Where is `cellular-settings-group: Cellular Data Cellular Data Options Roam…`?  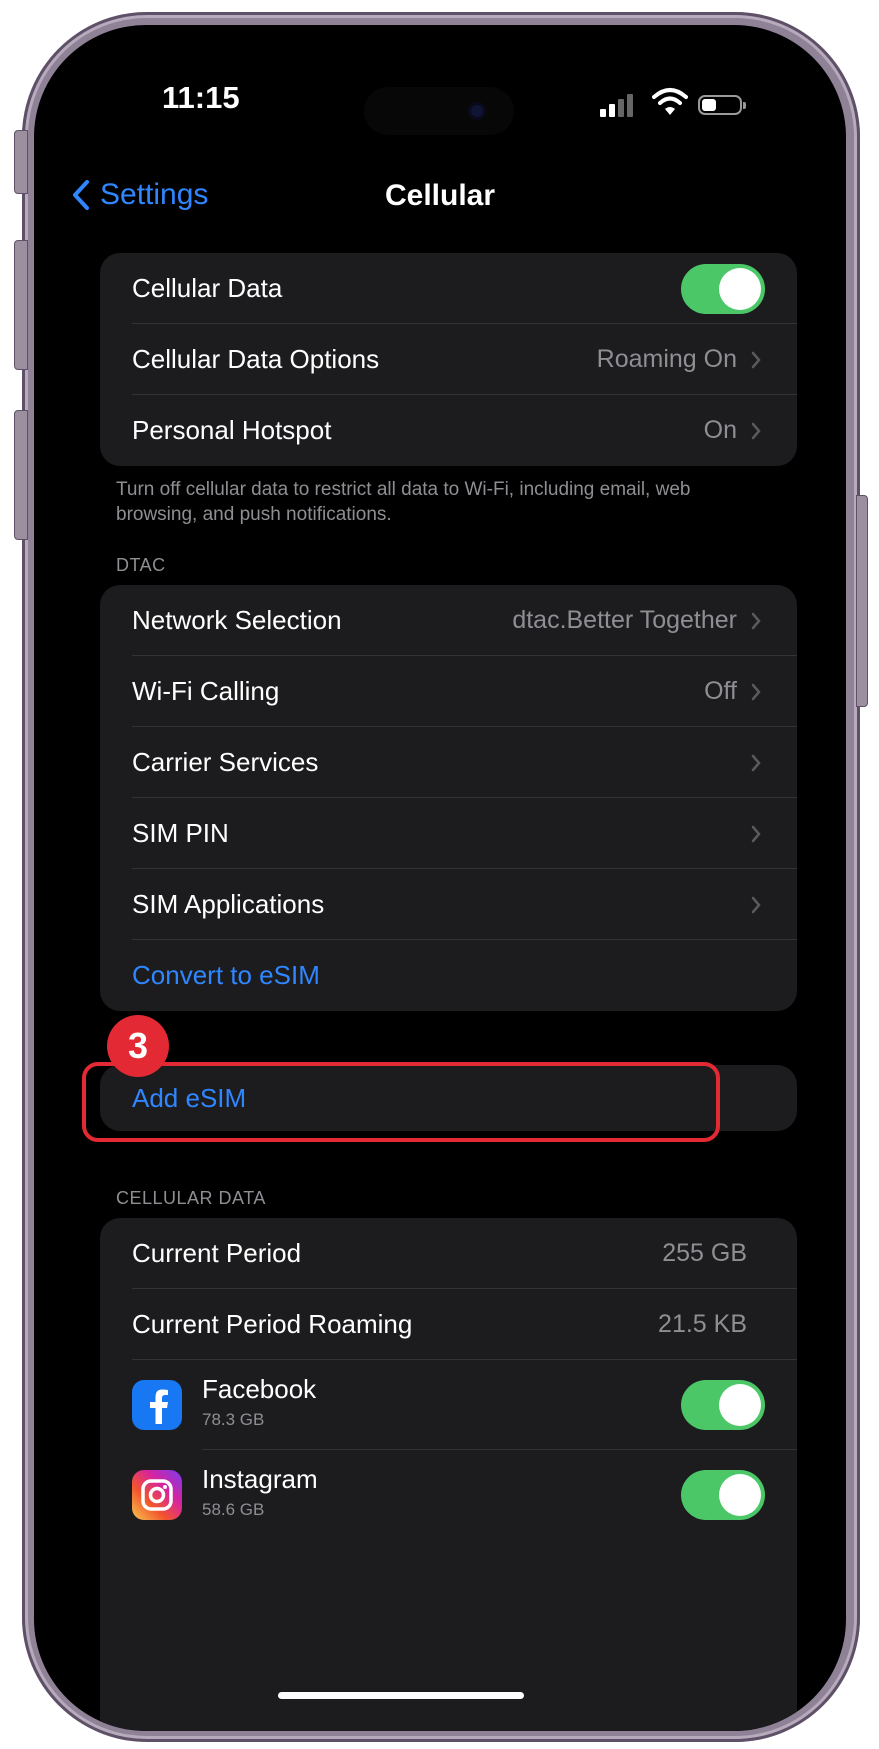 cellular-settings-group: Cellular Data Cellular Data Options Roam… is located at coordinates (448, 359).